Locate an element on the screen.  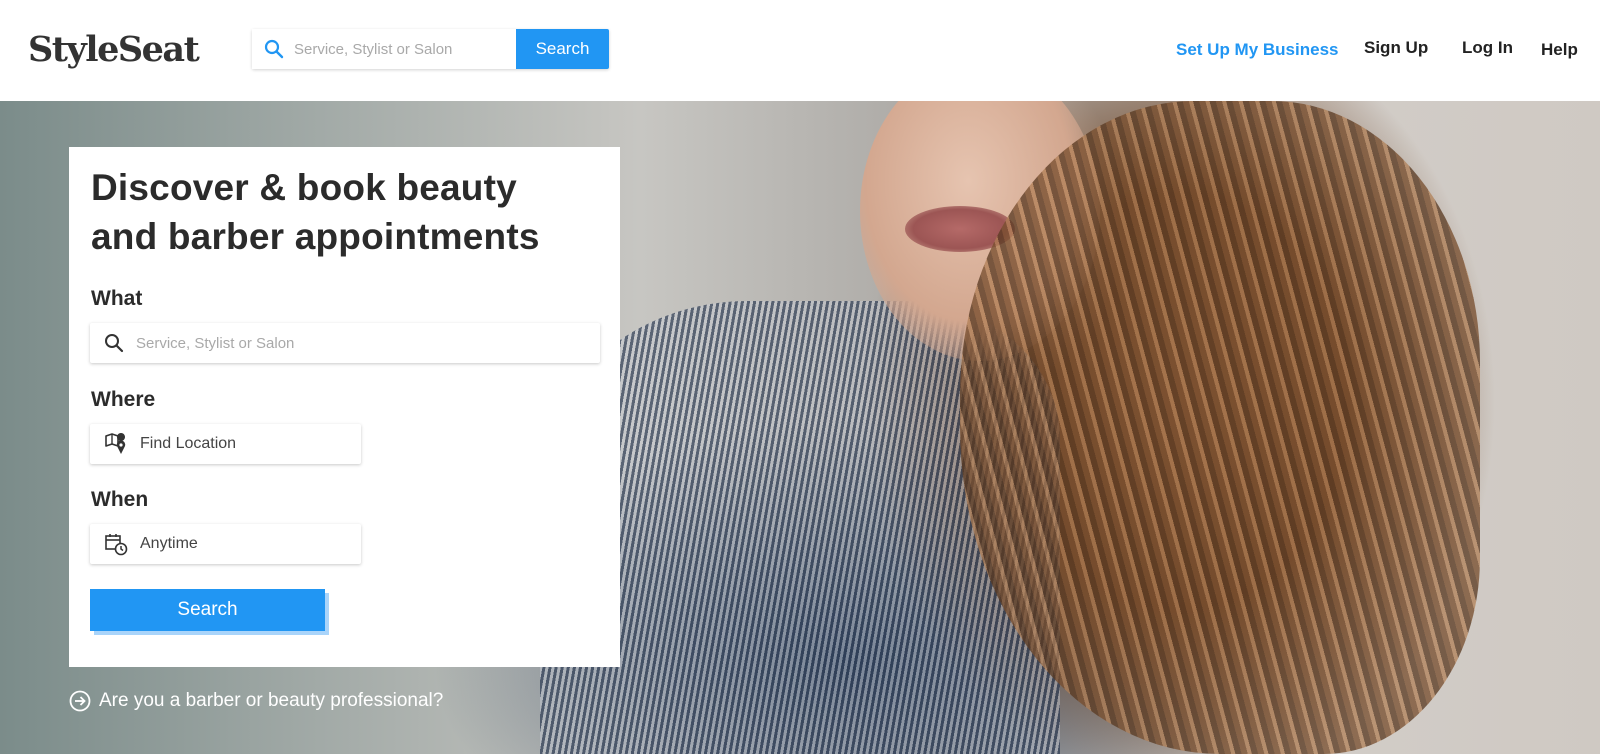
where-value: Find Location is located at coordinates (188, 443).